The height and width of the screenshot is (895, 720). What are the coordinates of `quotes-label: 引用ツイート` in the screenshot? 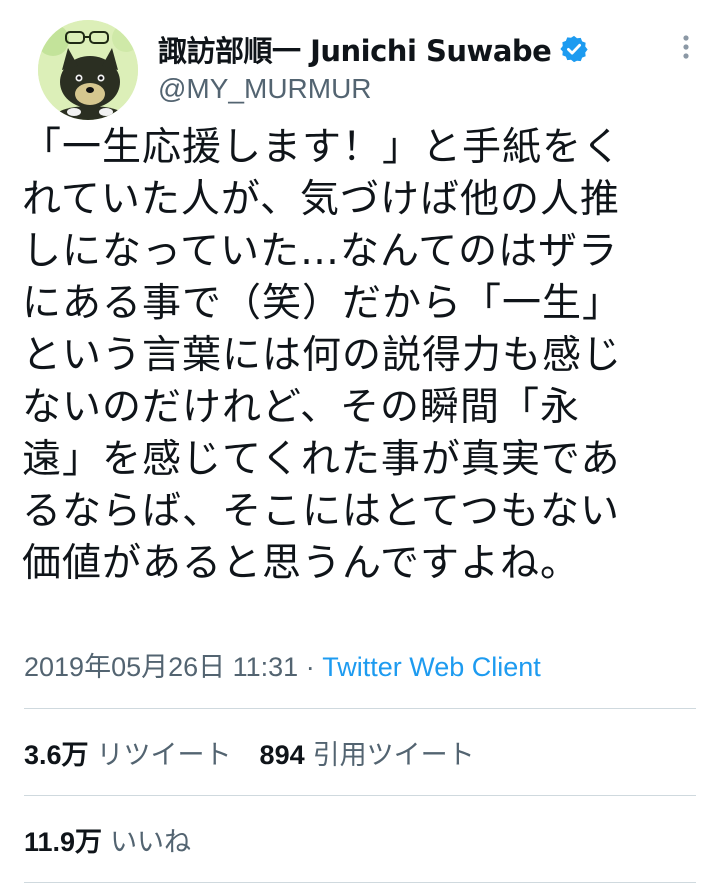 It's located at (393, 755).